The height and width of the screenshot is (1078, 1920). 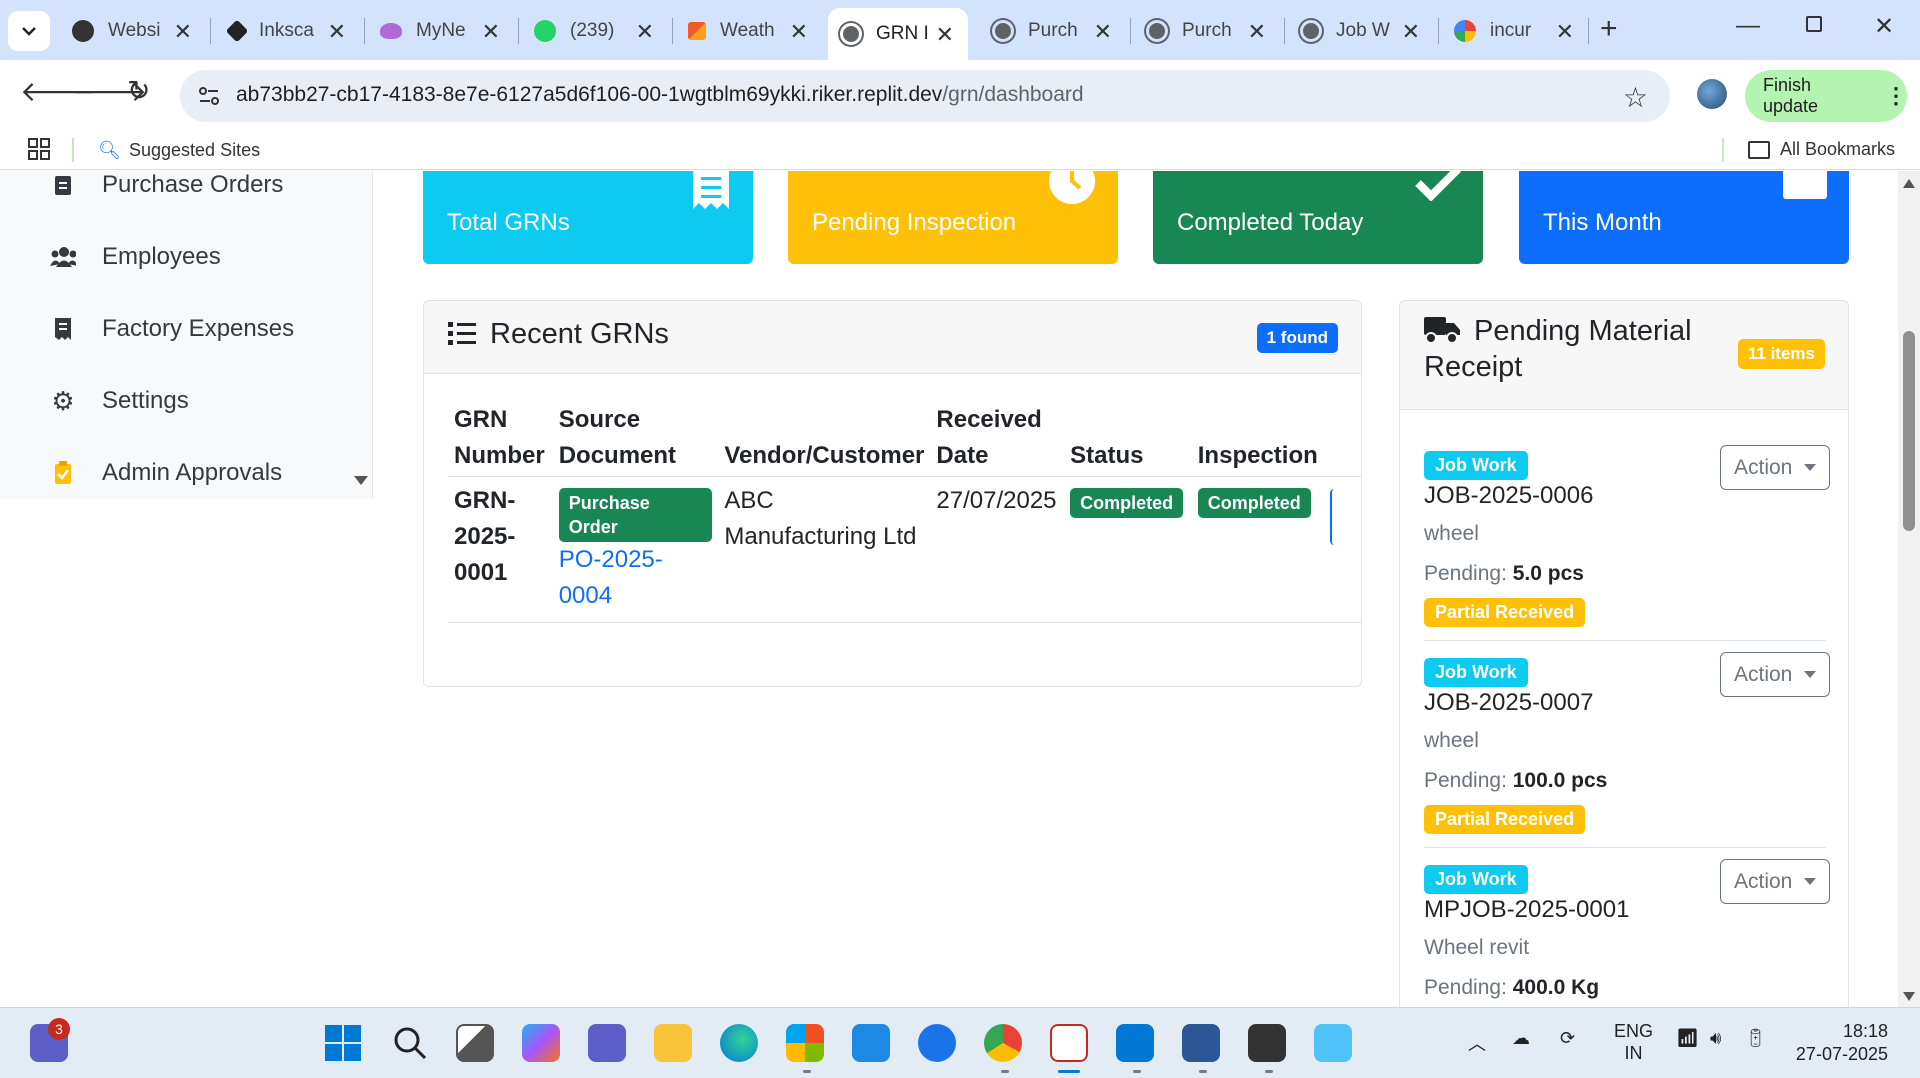 What do you see at coordinates (871, 1043) in the screenshot?
I see `myhp-icon` at bounding box center [871, 1043].